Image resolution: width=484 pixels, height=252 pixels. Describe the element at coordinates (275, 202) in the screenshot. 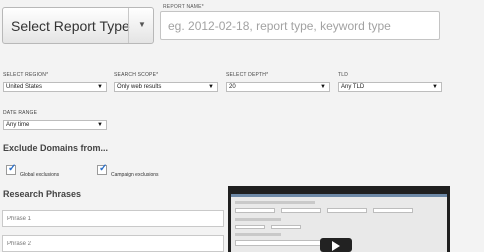

I see `mini-toolbar` at that location.